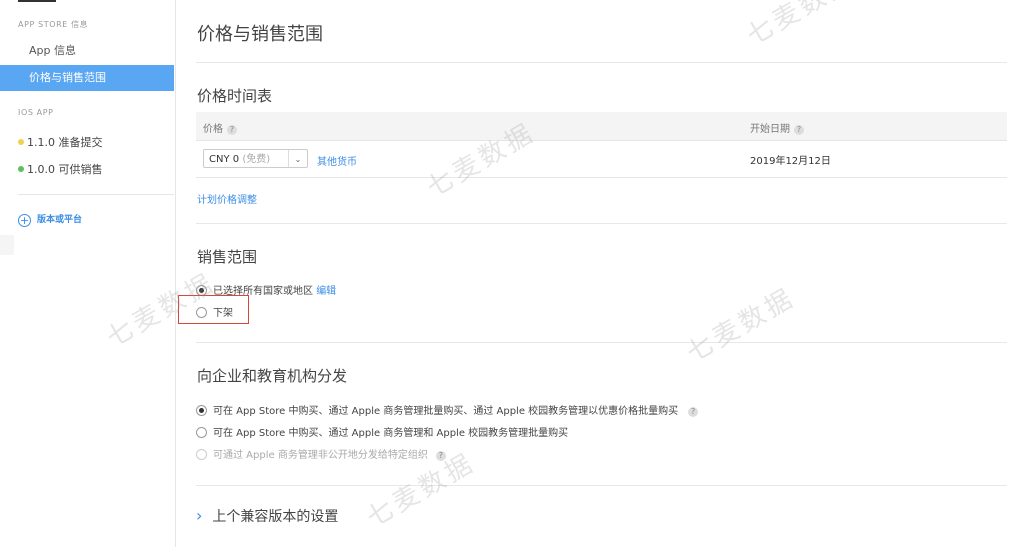 Image resolution: width=1010 pixels, height=547 pixels. I want to click on sidebar-item-app-info: App 信息, so click(87, 51).